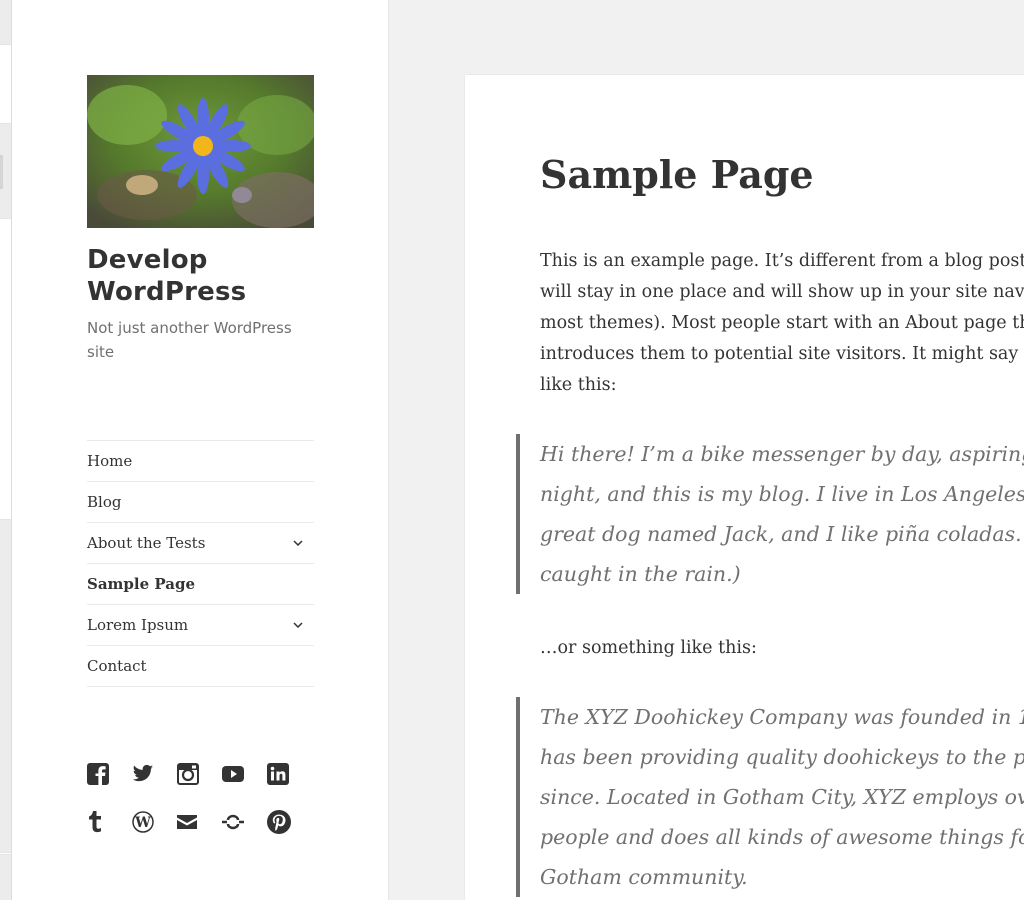  I want to click on youtube-icon, so click(244, 774).